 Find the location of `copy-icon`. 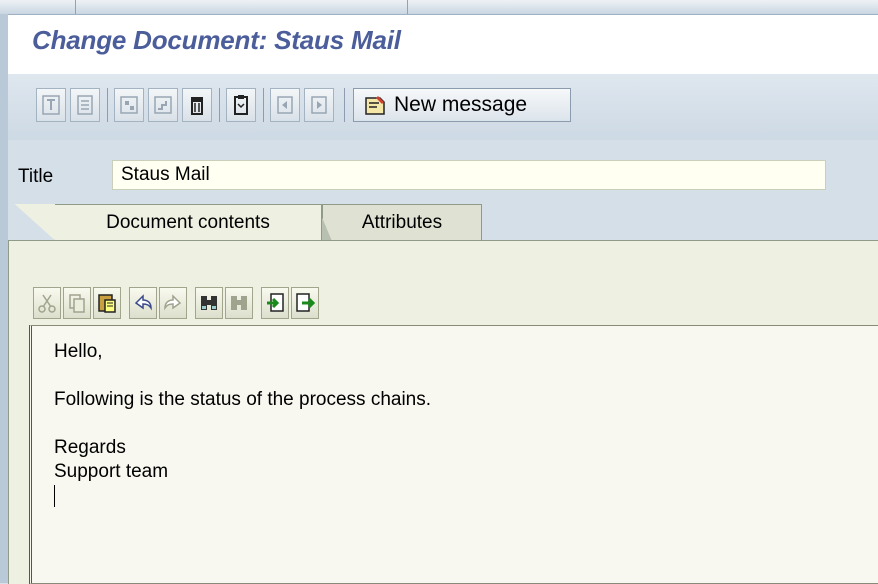

copy-icon is located at coordinates (77, 303).